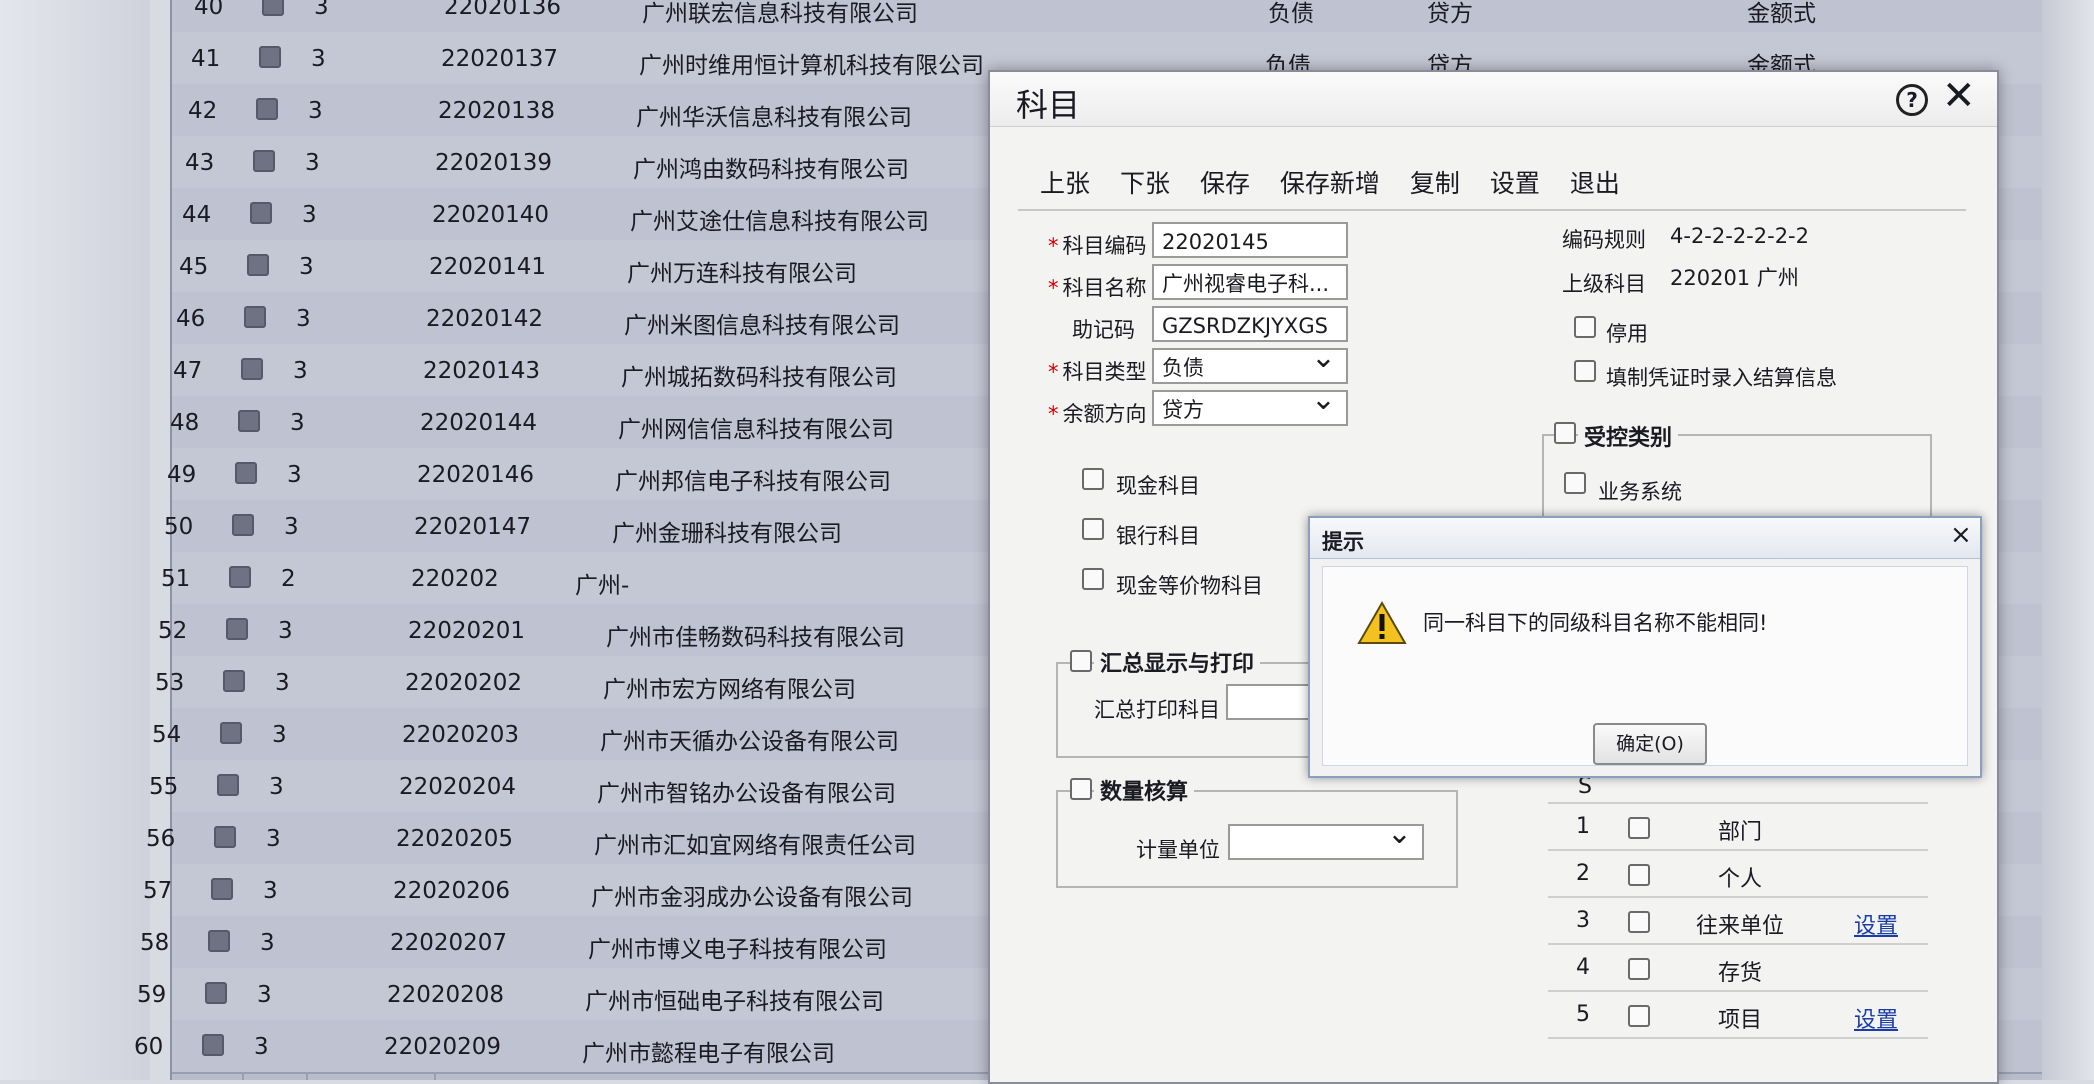  What do you see at coordinates (779, 222) in the screenshot?
I see `row-name: 广州艾途仕信息科技有限公司` at bounding box center [779, 222].